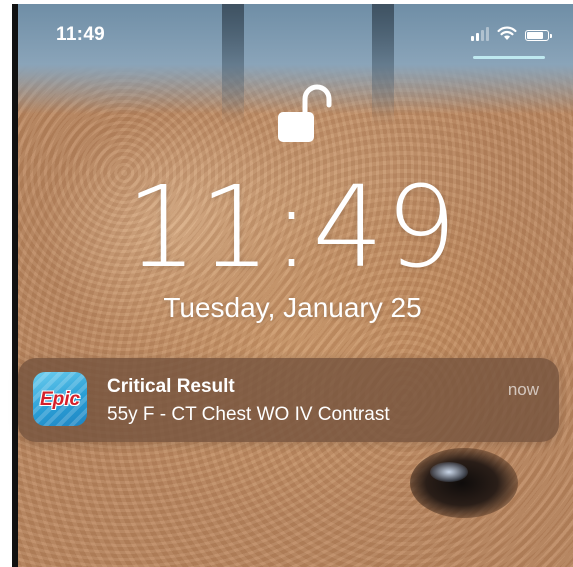 Image resolution: width=573 pixels, height=567 pixels. I want to click on notification-time: now, so click(523, 389).